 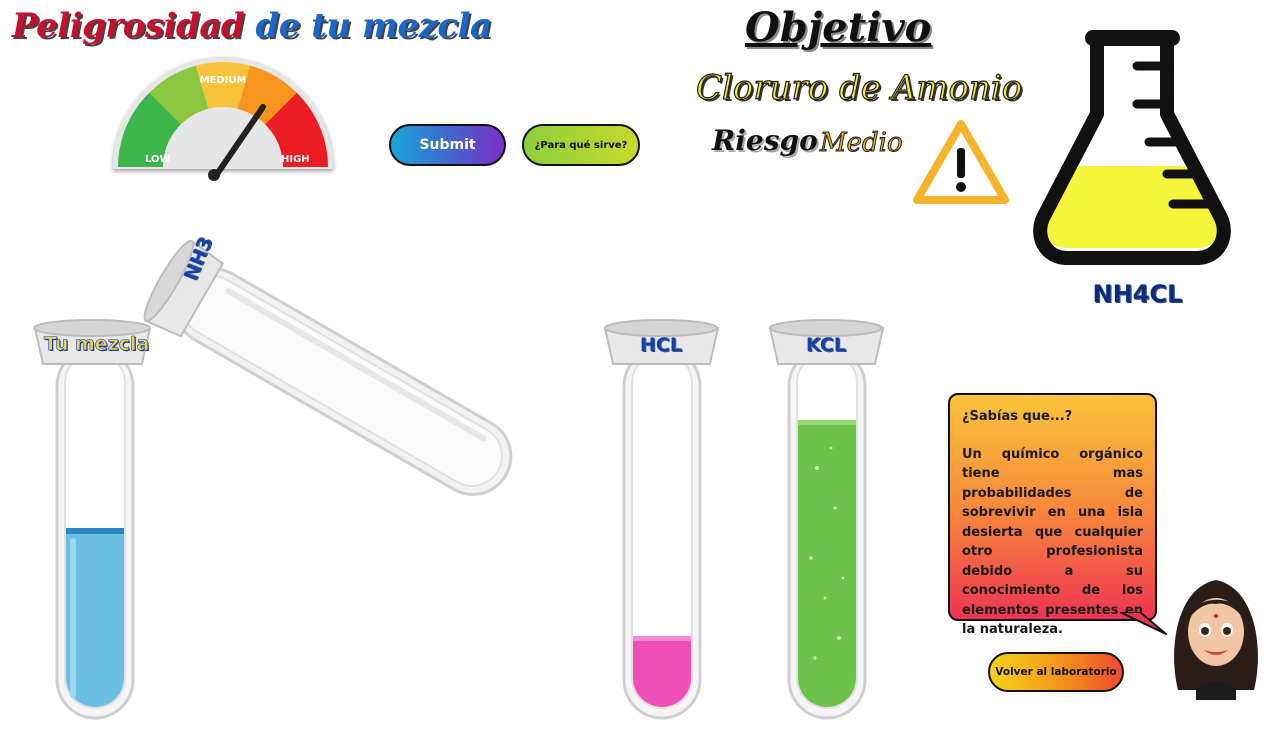 I want to click on page-title: Peligrosidad de tu mezcla, so click(x=252, y=26).